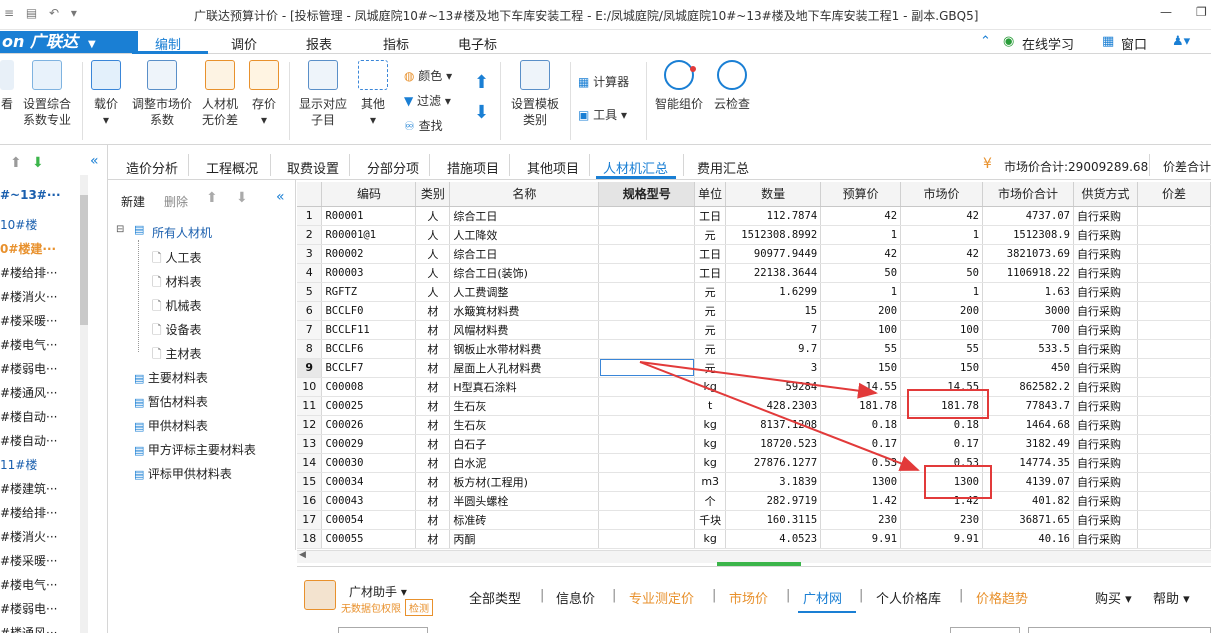  I want to click on tab-cost-analysis: 造价分析, so click(152, 167).